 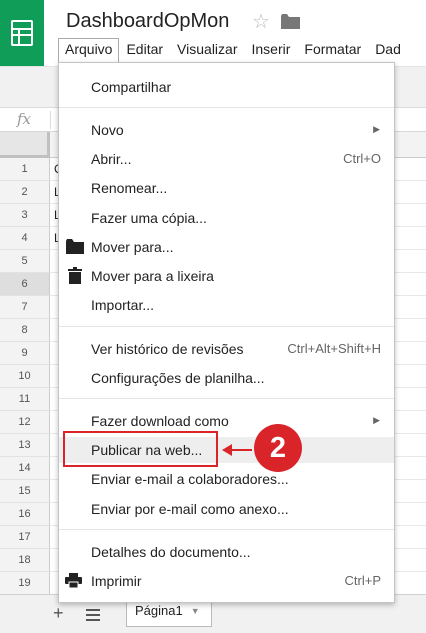 I want to click on sheets-logo-icon, so click(x=22, y=33).